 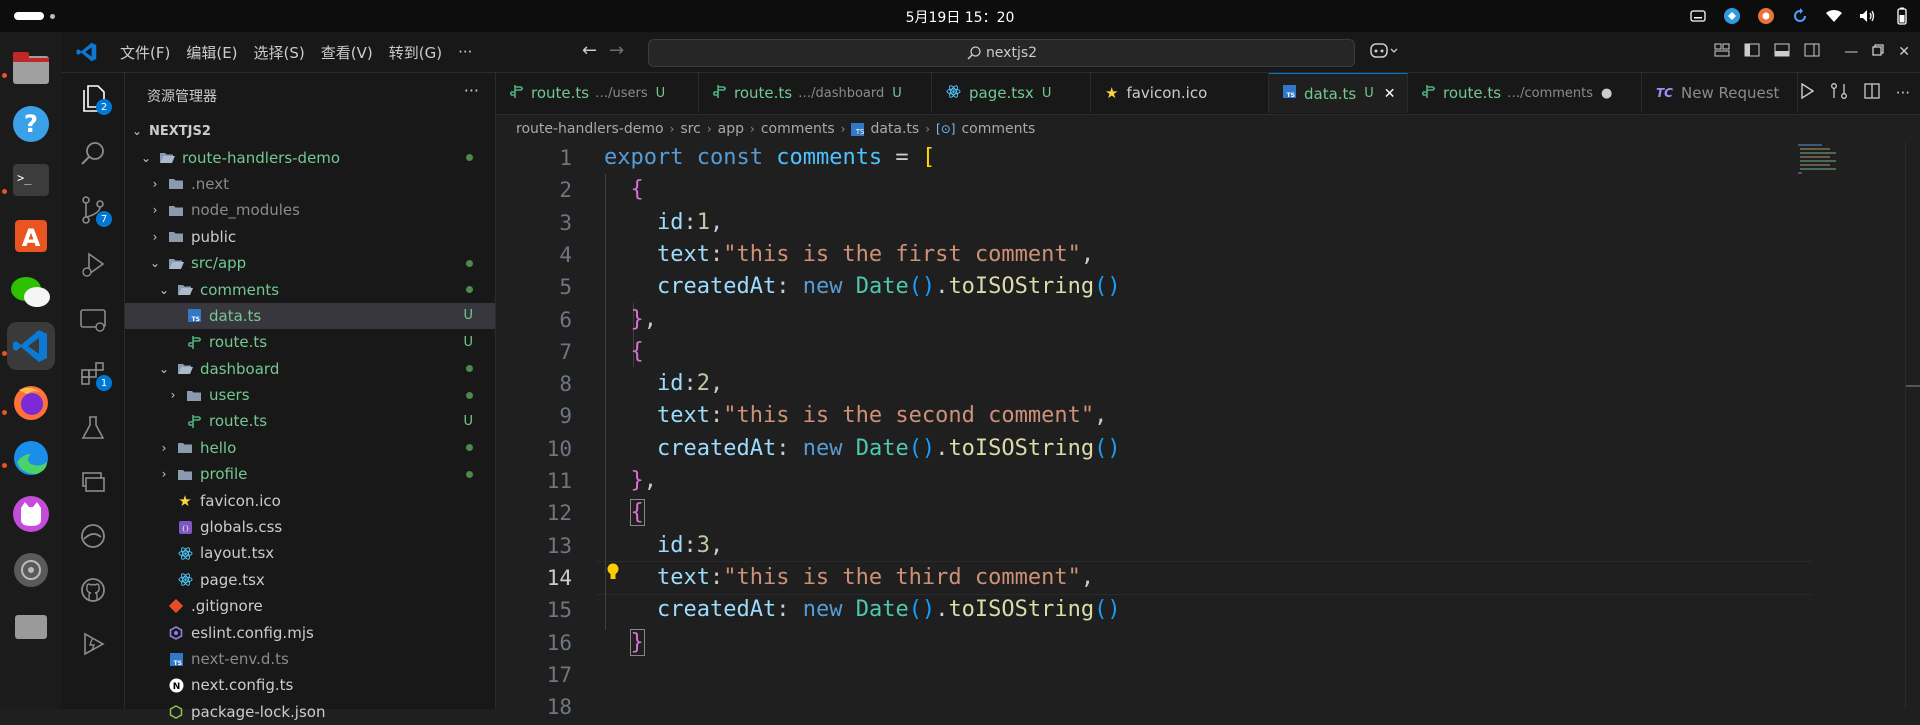 What do you see at coordinates (1722, 52) in the screenshot?
I see `customize-layout-icon` at bounding box center [1722, 52].